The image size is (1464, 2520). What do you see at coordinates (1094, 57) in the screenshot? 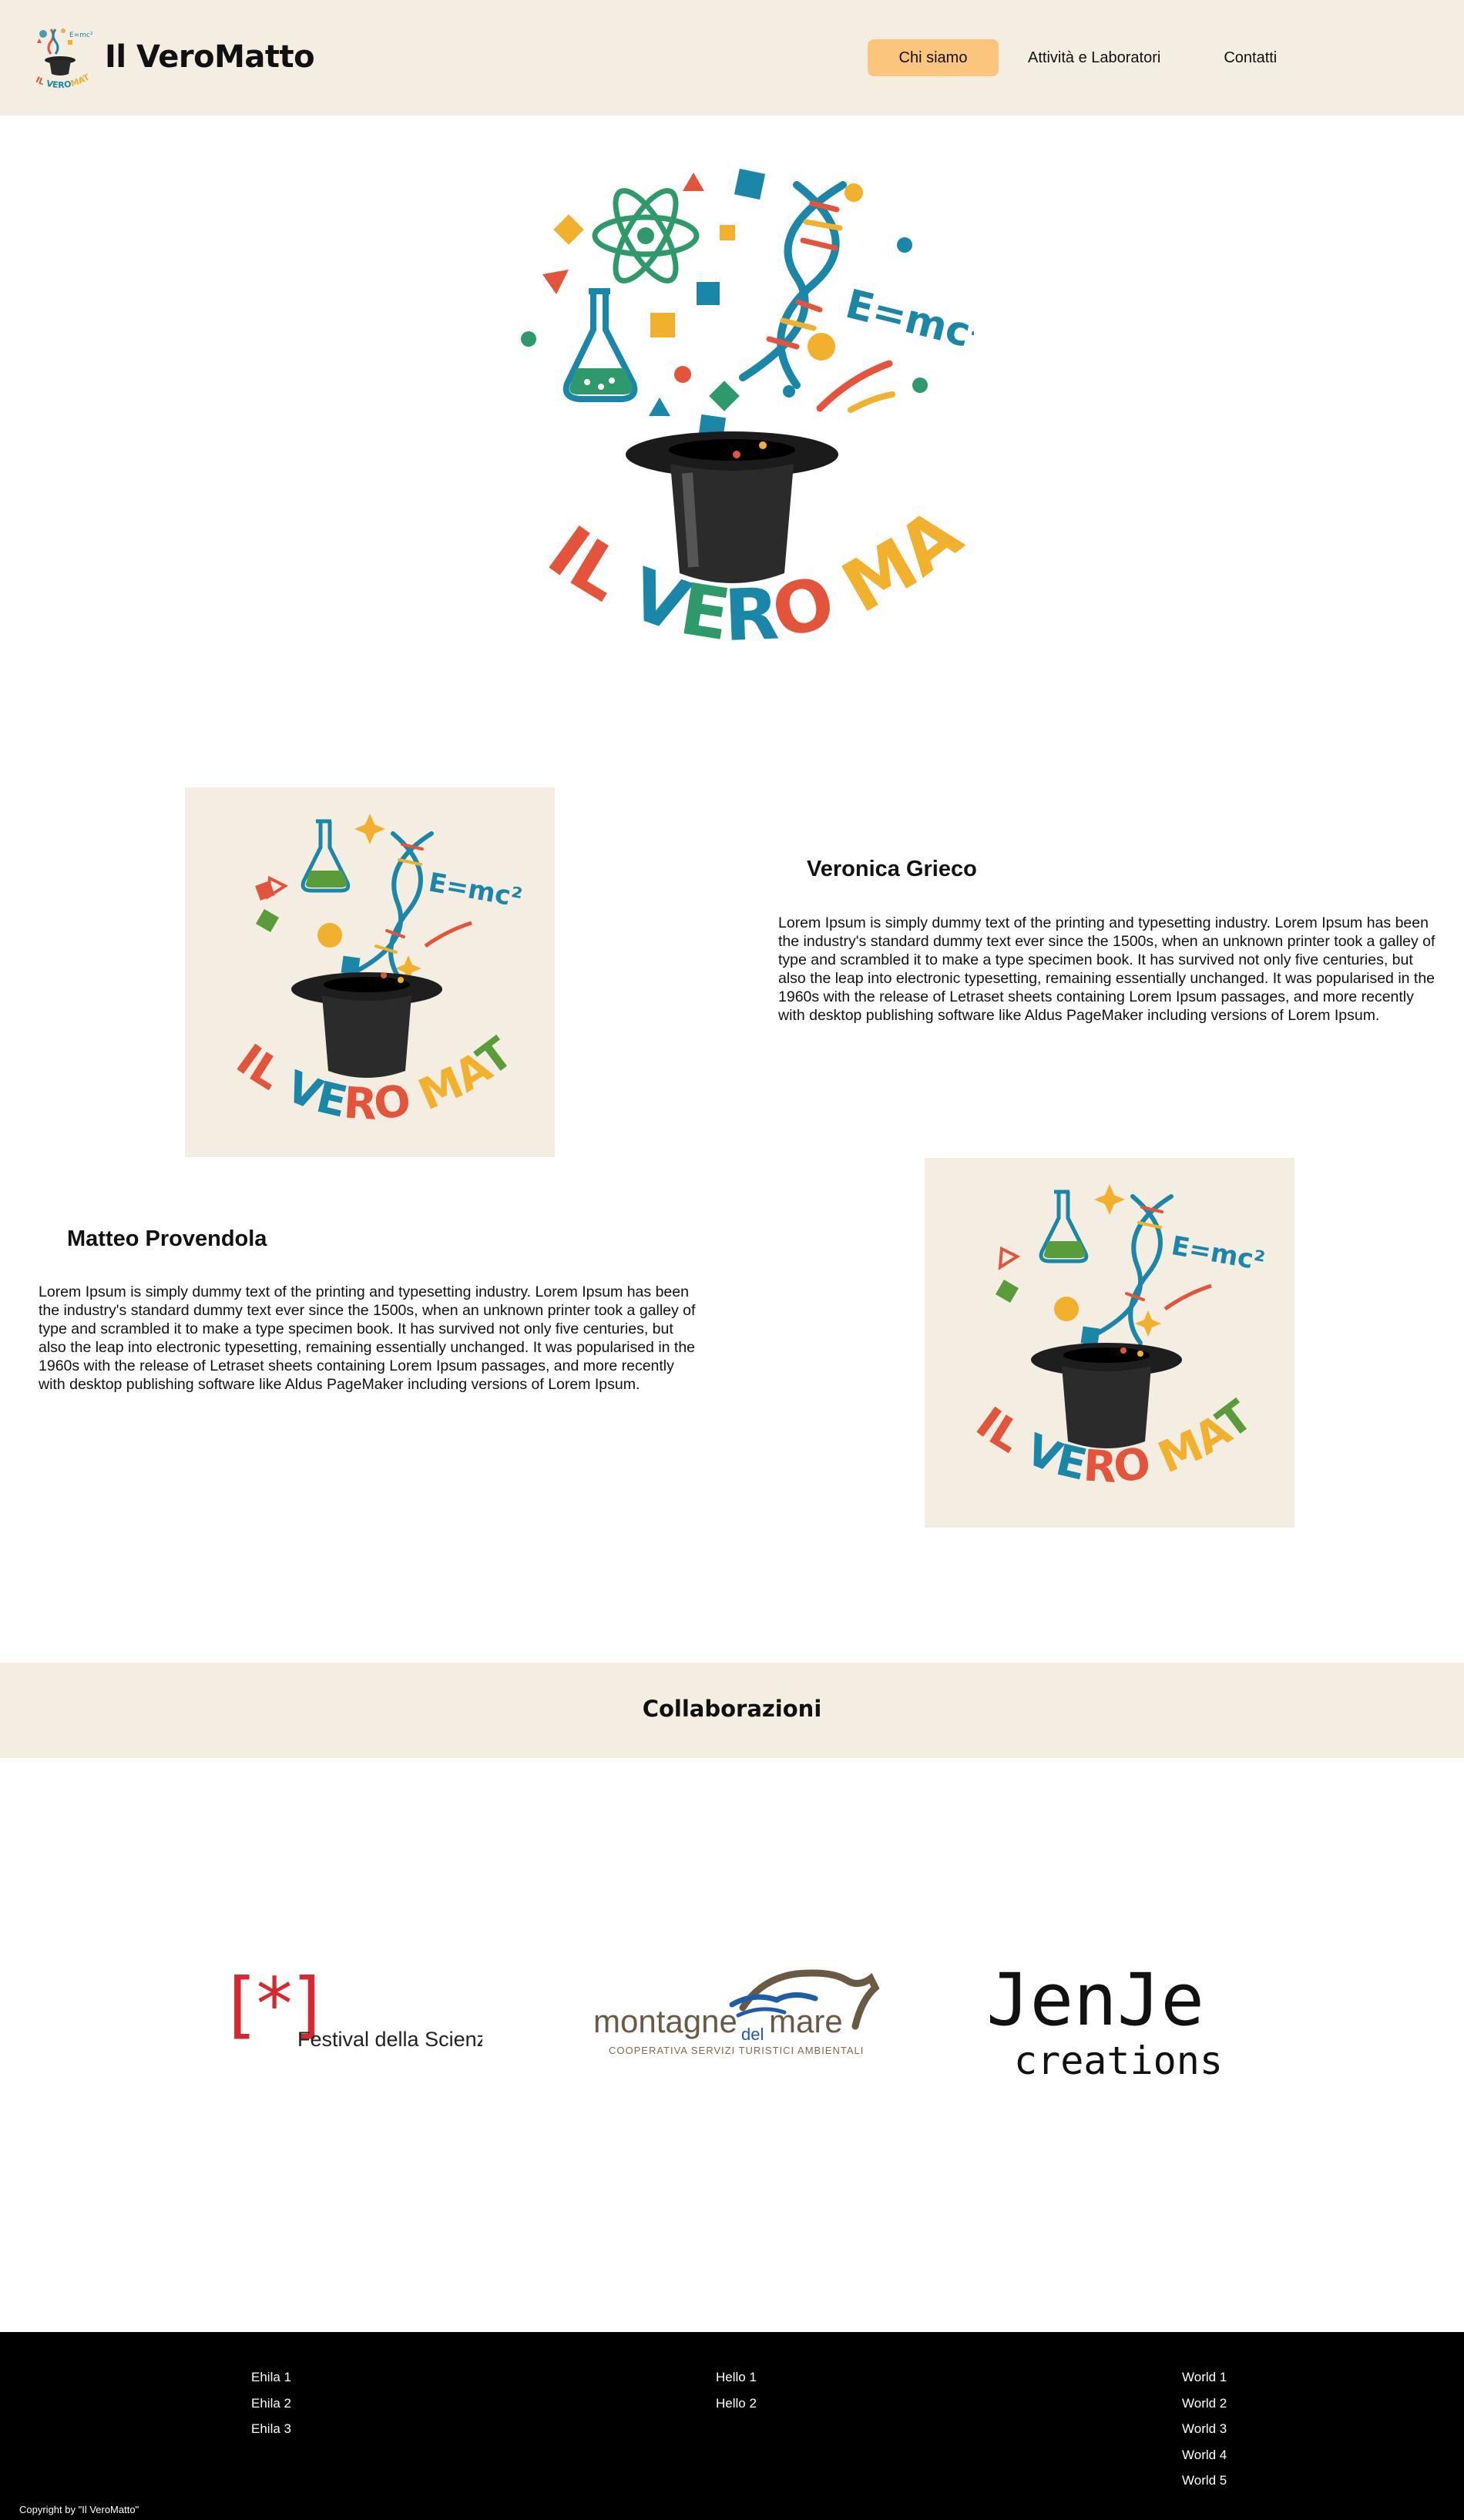
I see `nav-attivita-laboratori: Attività e Laboratori` at bounding box center [1094, 57].